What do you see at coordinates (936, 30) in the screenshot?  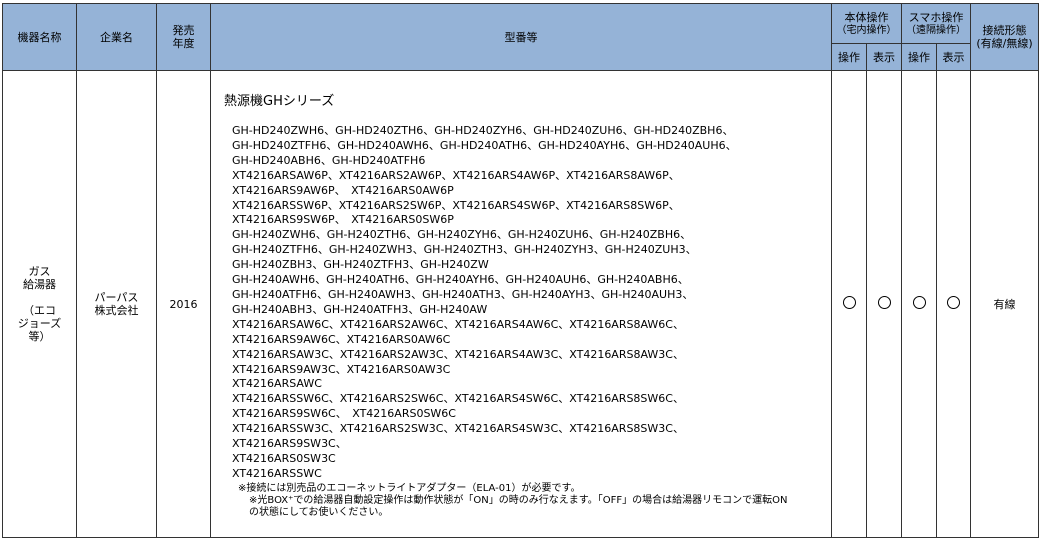 I see `header-smartphone-operation-sub: （遠隔操作）` at bounding box center [936, 30].